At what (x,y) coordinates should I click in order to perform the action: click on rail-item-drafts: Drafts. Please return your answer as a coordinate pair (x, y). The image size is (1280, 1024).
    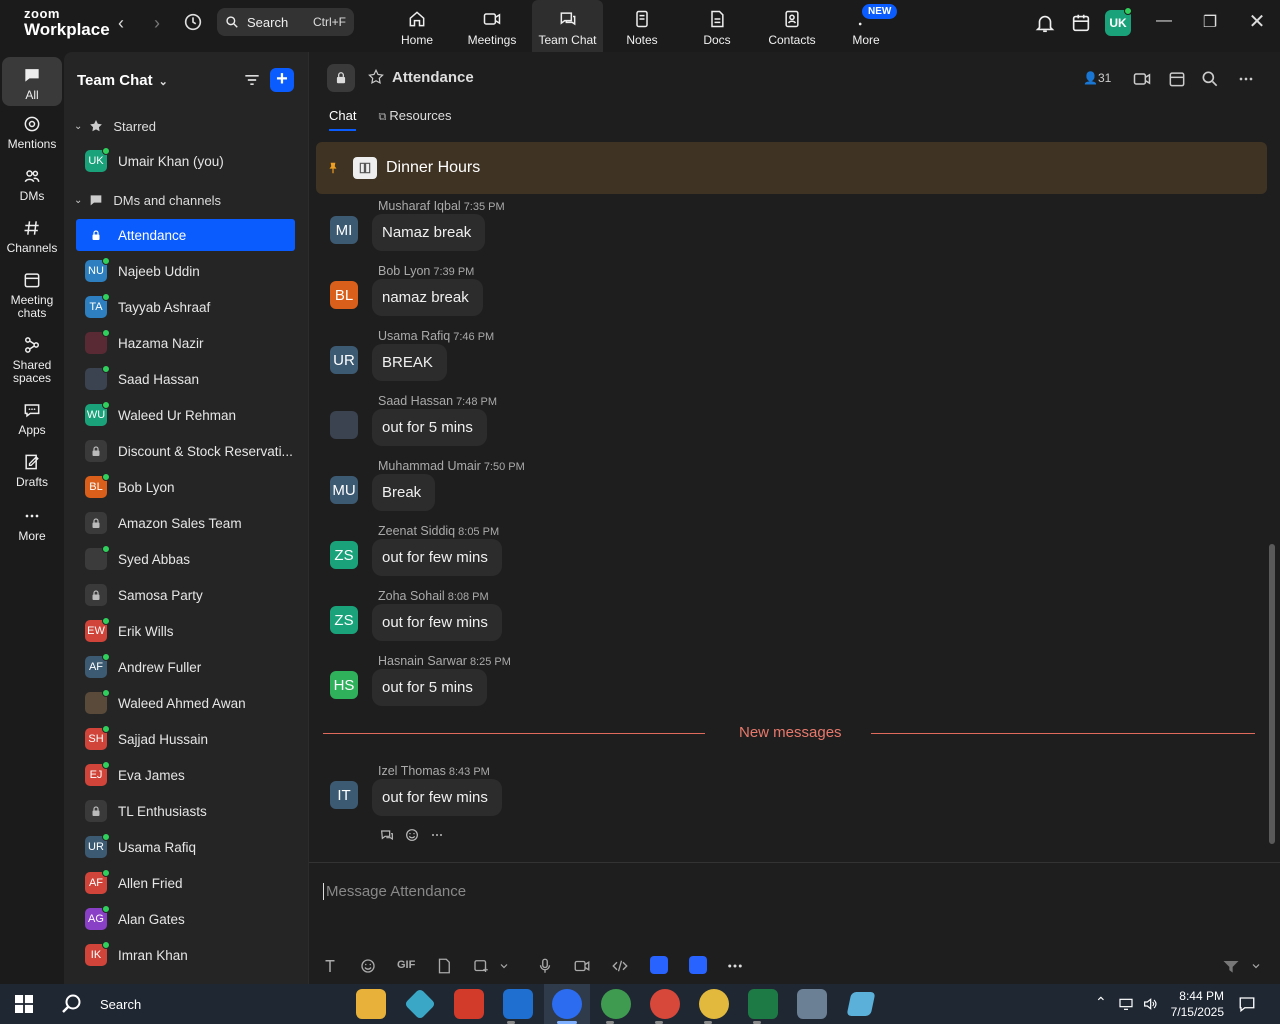
    Looking at the image, I should click on (32, 470).